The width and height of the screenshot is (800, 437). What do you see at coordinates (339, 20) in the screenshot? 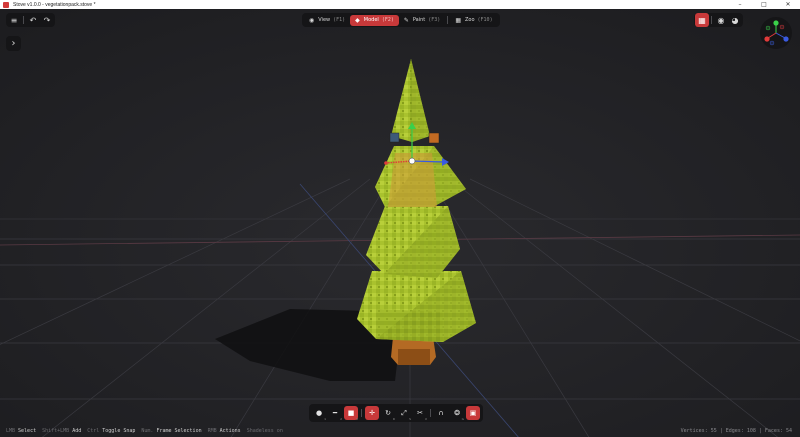
I see `mode-view-key: (F1)` at bounding box center [339, 20].